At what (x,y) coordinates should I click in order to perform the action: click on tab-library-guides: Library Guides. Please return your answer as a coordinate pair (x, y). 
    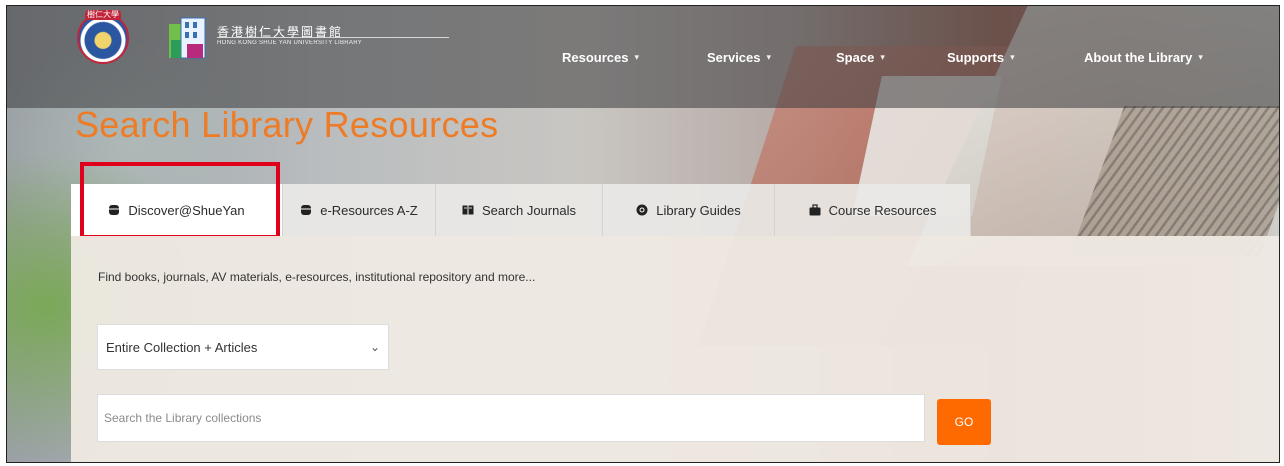
    Looking at the image, I should click on (689, 210).